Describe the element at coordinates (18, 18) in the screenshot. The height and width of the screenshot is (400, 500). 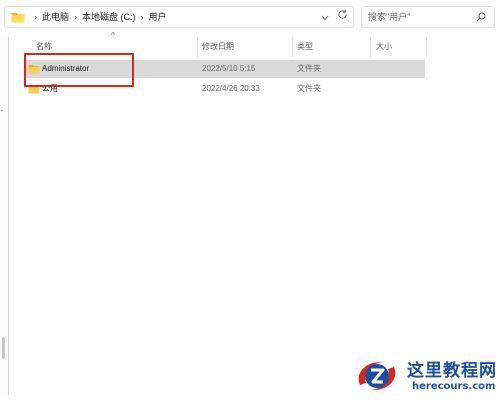
I see `folder-icon` at that location.